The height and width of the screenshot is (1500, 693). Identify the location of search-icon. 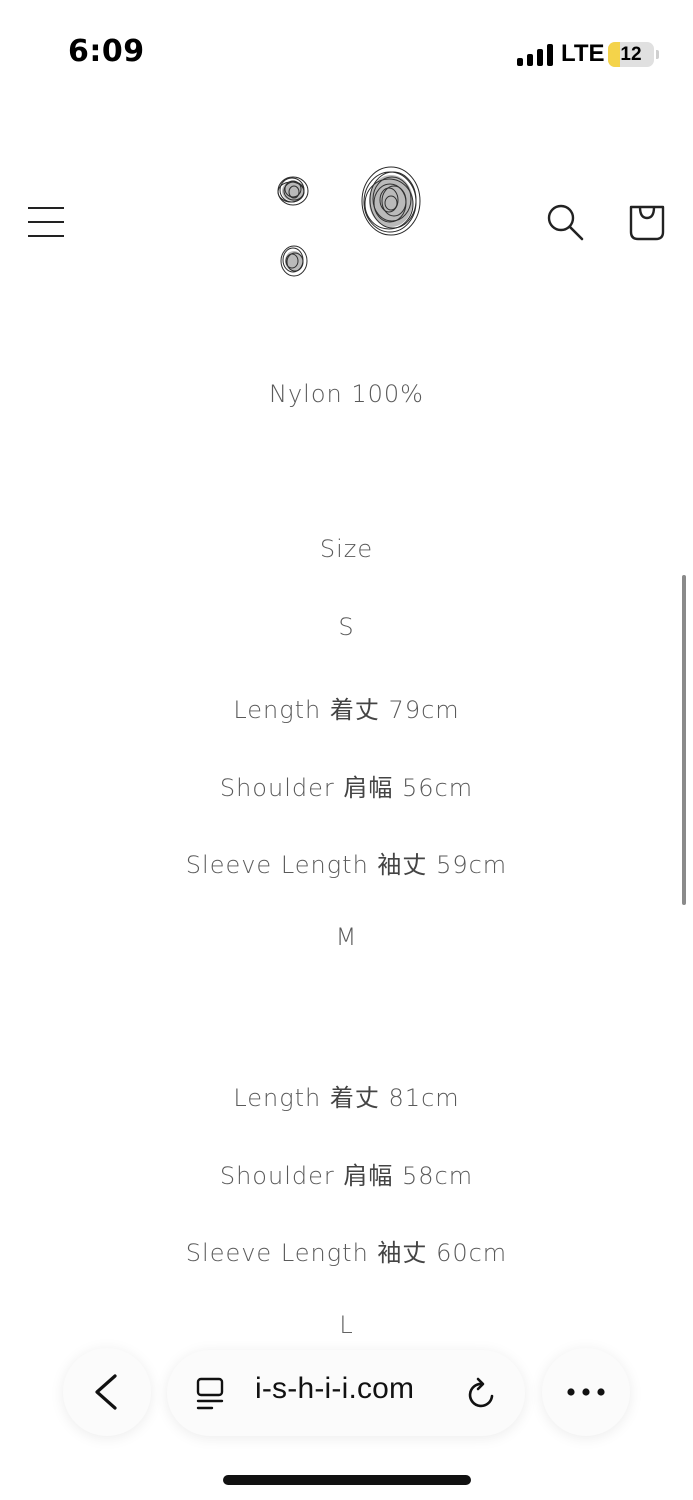
(565, 222).